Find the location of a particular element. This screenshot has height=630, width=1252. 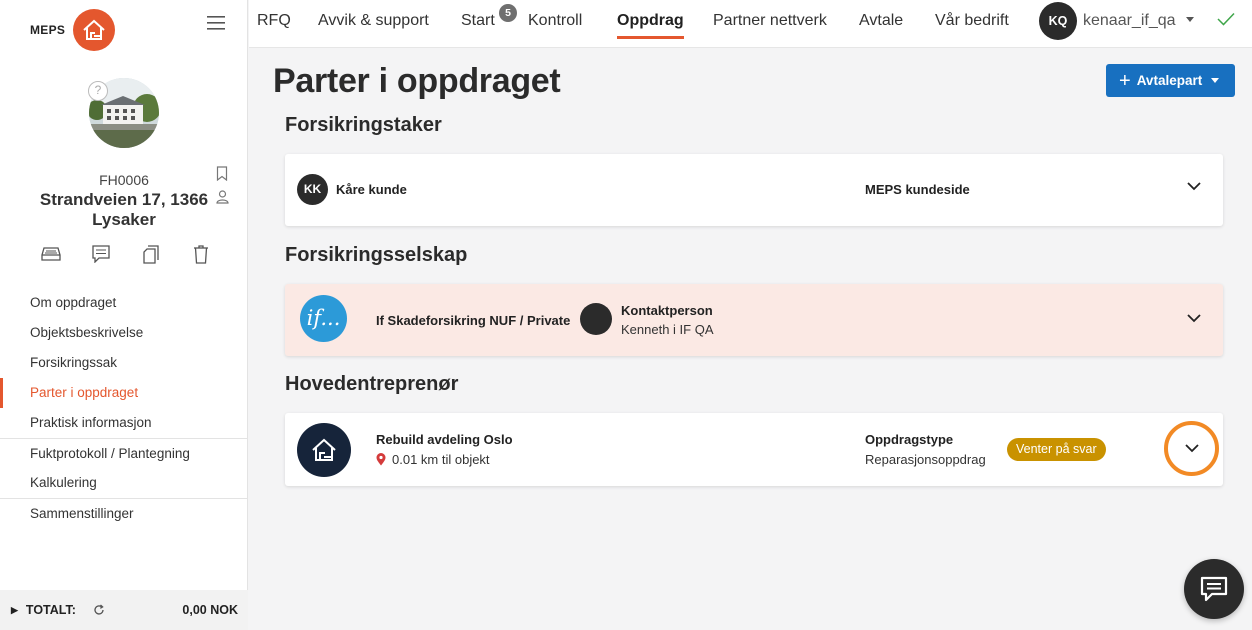

chat-icon is located at coordinates (1214, 589).